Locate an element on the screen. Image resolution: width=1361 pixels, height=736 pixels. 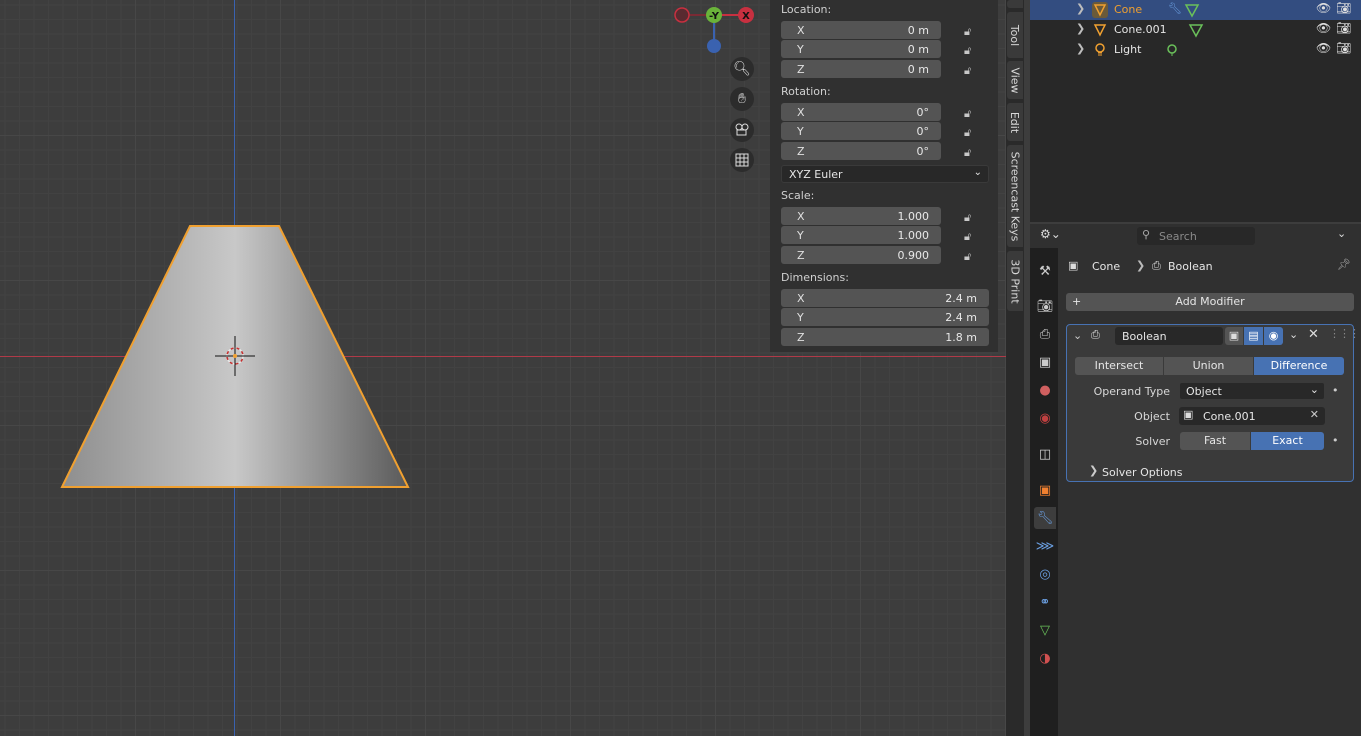
drag-handle-icon: ⋮⋮⋮ is located at coordinates (1344, 333).